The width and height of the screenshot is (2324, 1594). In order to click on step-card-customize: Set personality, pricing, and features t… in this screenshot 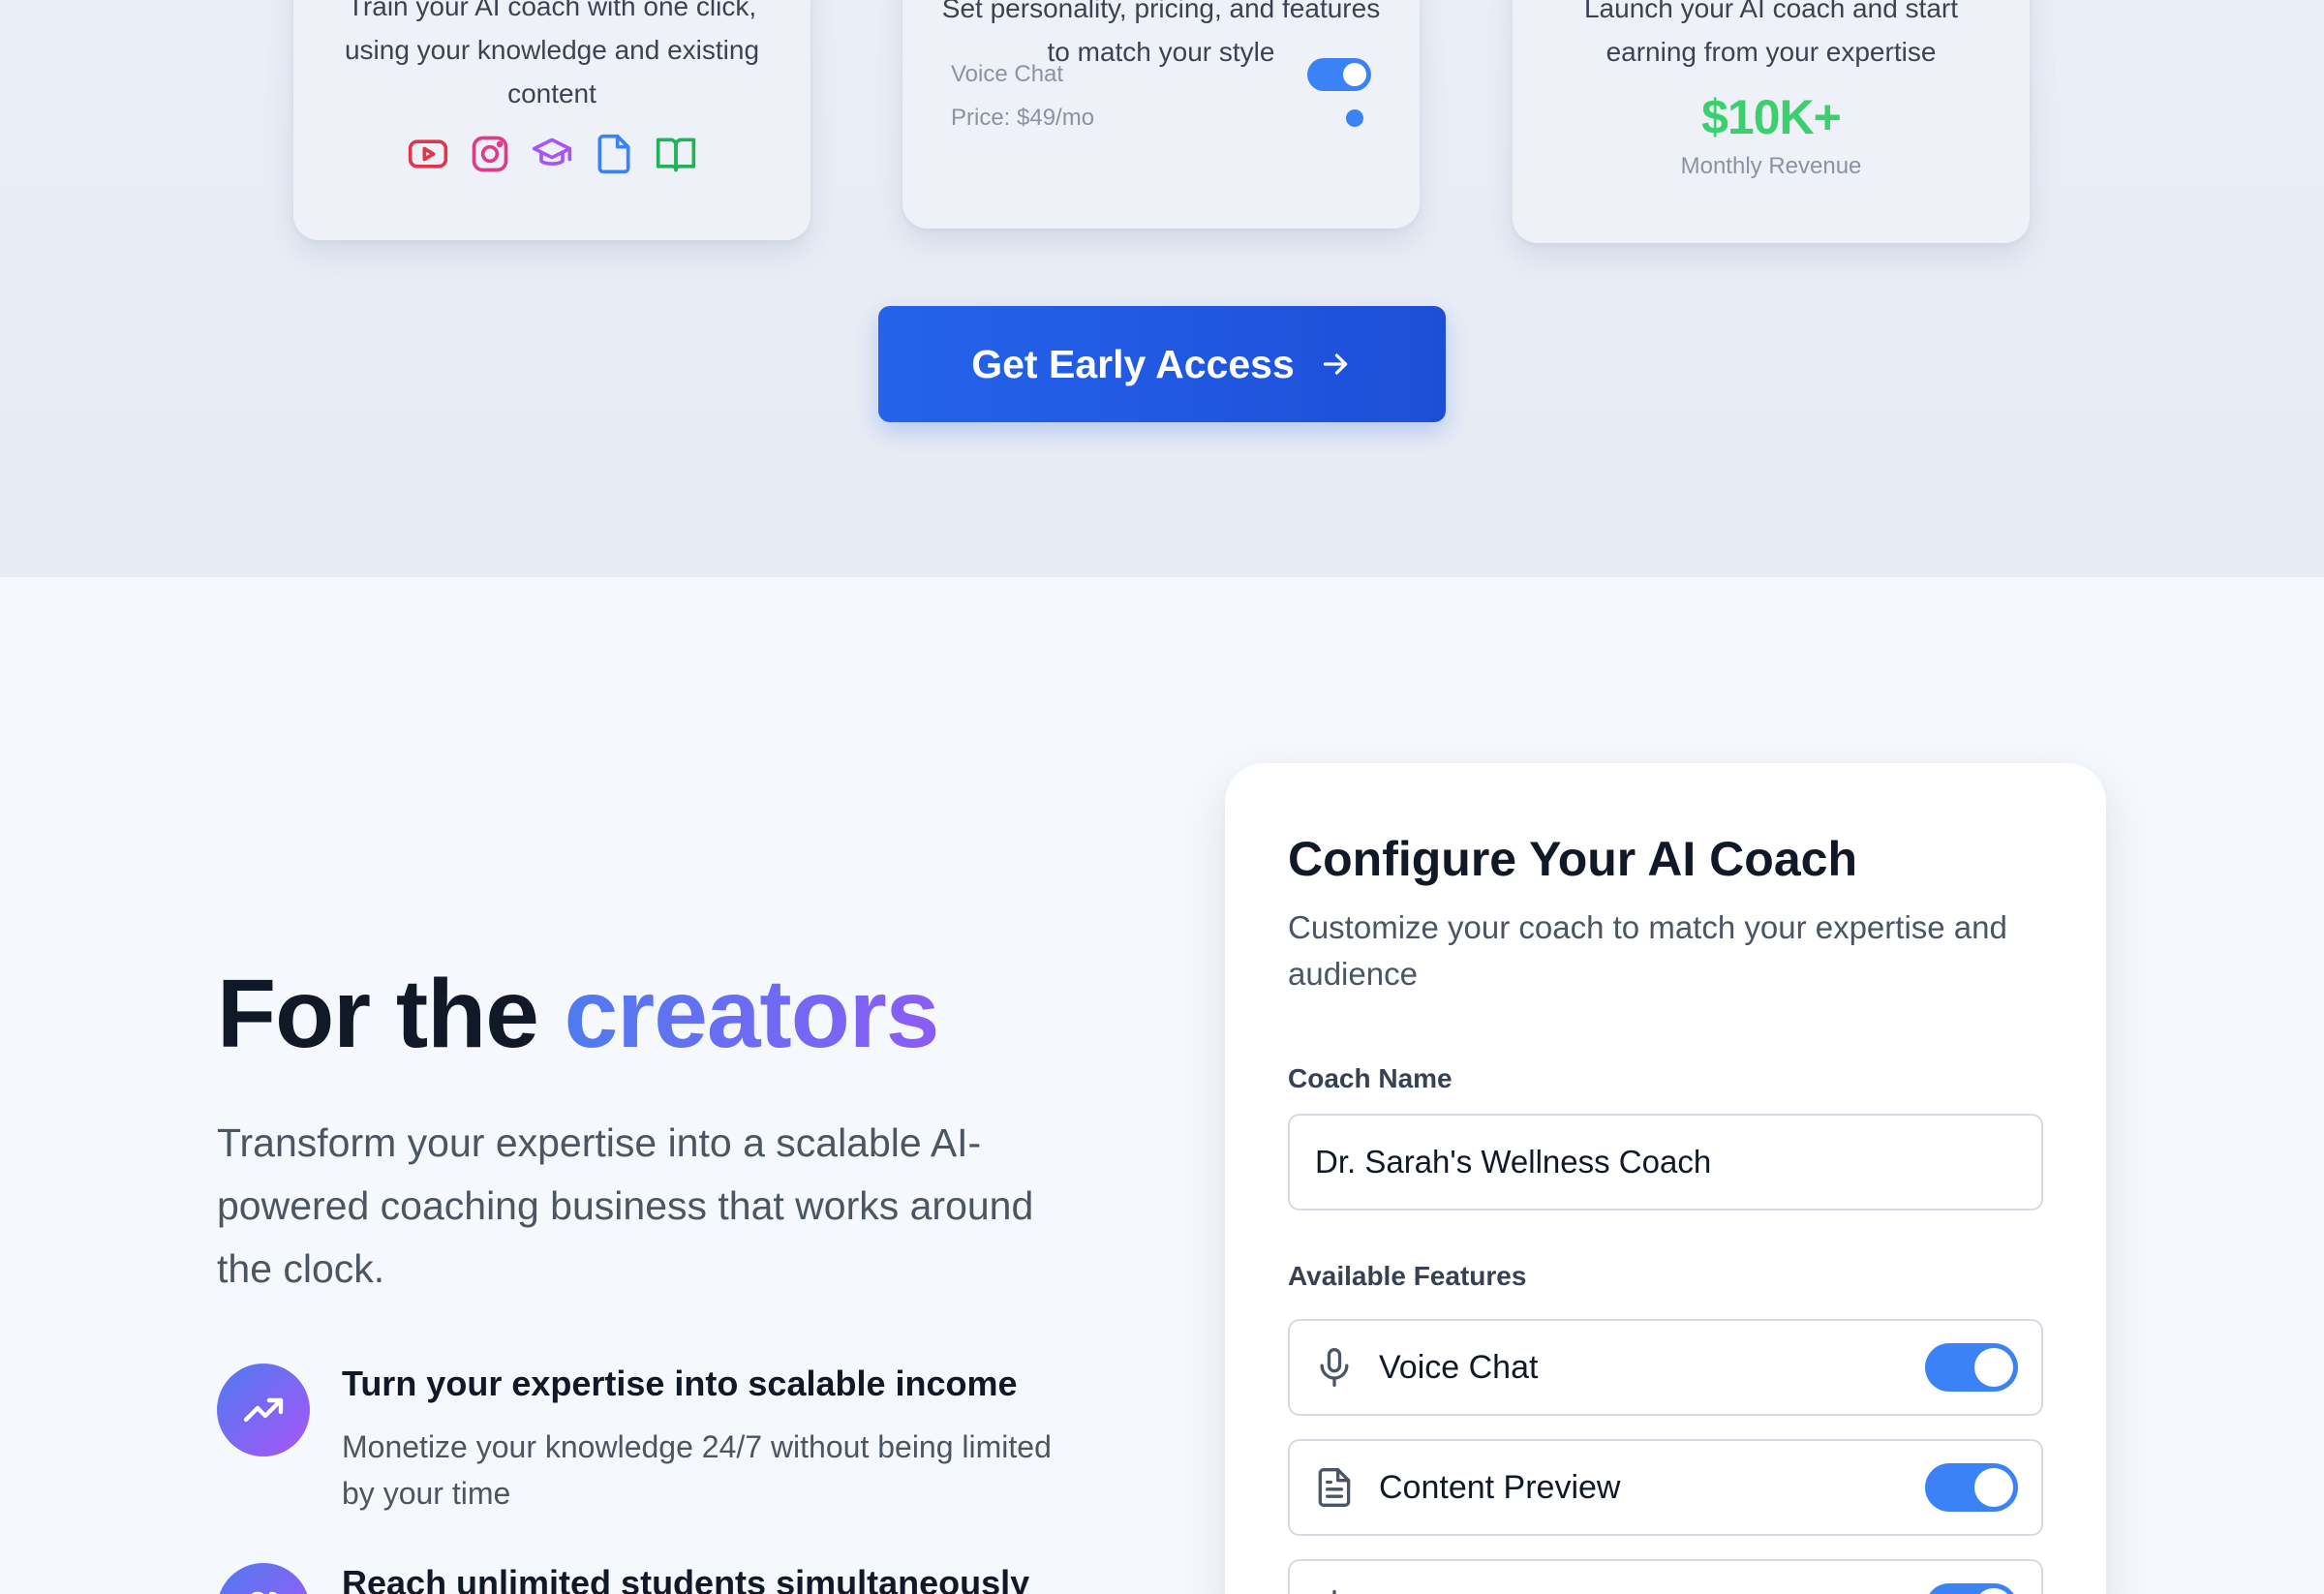, I will do `click(1161, 114)`.